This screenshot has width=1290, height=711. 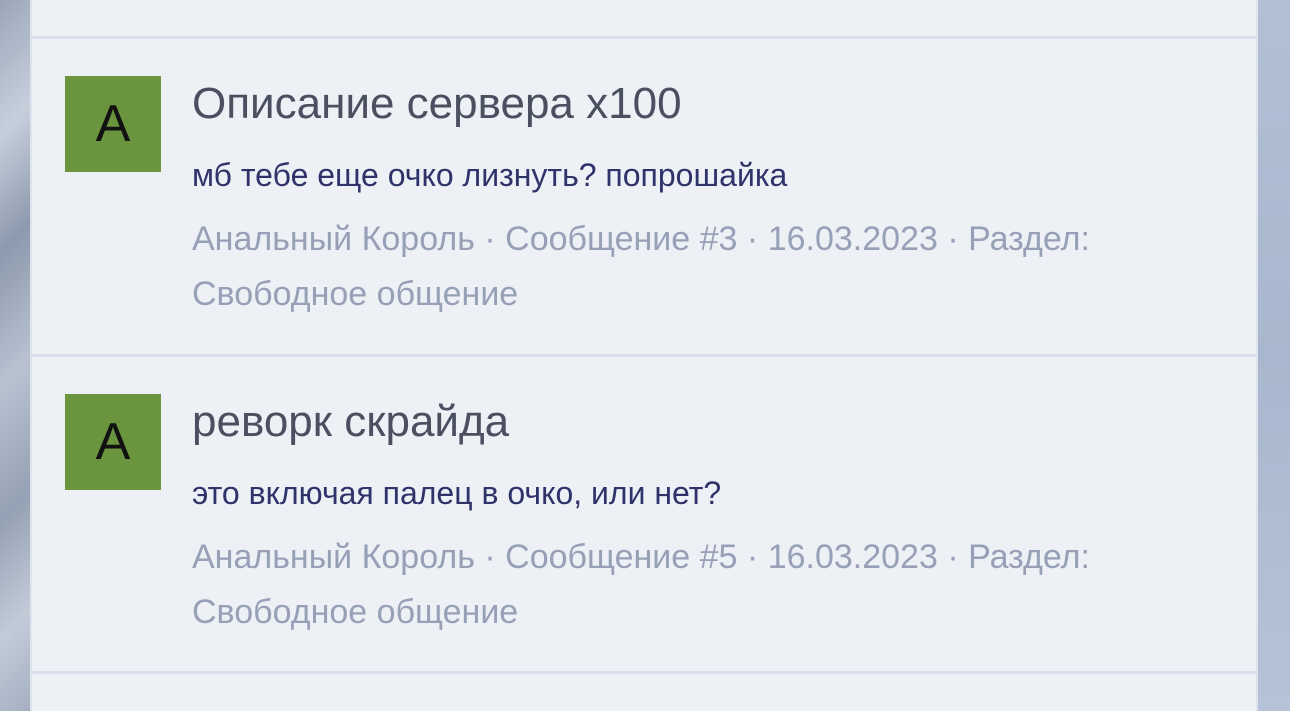 What do you see at coordinates (621, 557) in the screenshot?
I see `message-number: Сообщение #5` at bounding box center [621, 557].